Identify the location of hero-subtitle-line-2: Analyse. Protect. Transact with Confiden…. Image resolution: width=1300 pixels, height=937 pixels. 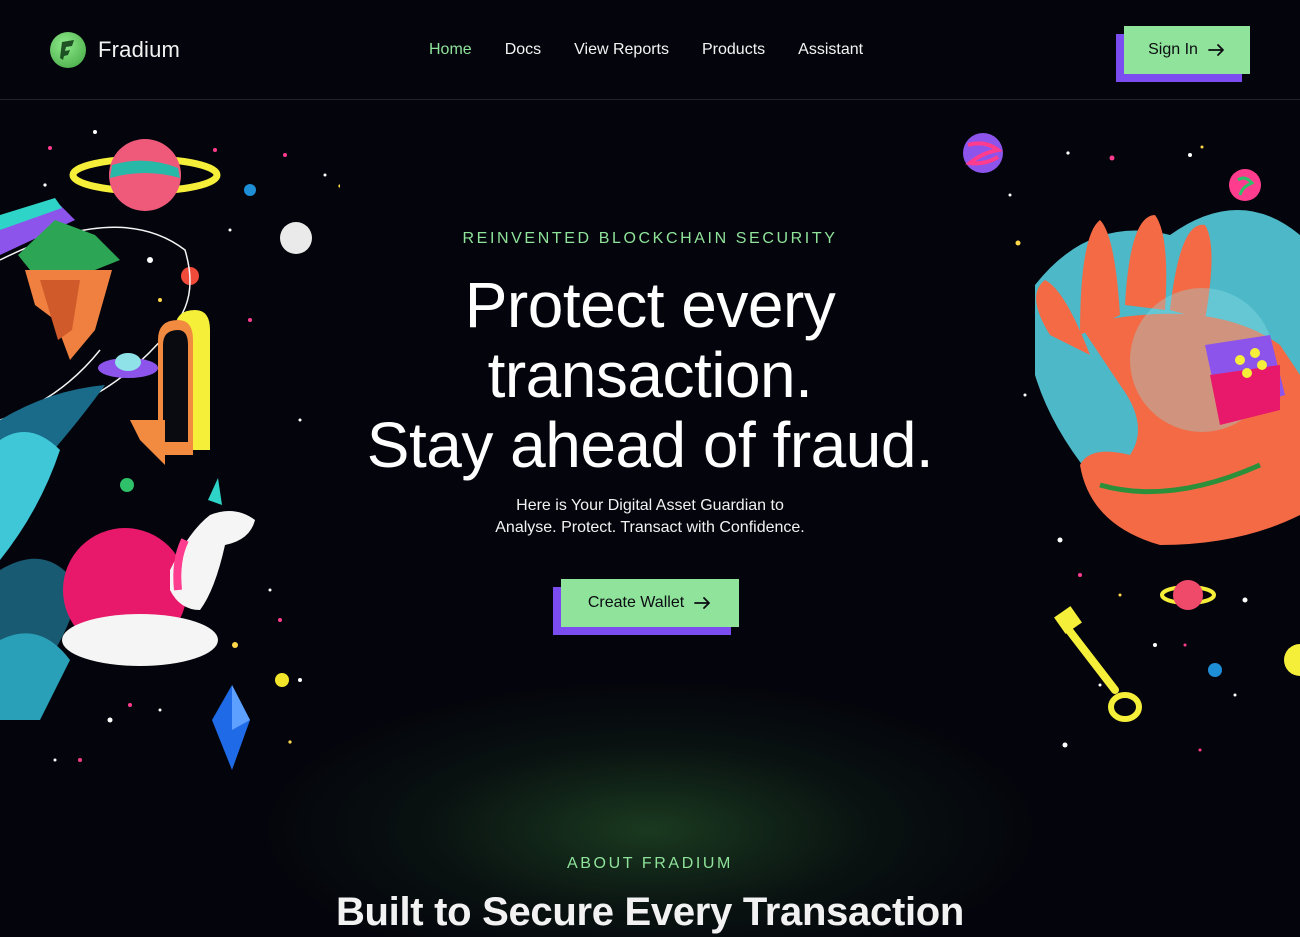
(650, 527).